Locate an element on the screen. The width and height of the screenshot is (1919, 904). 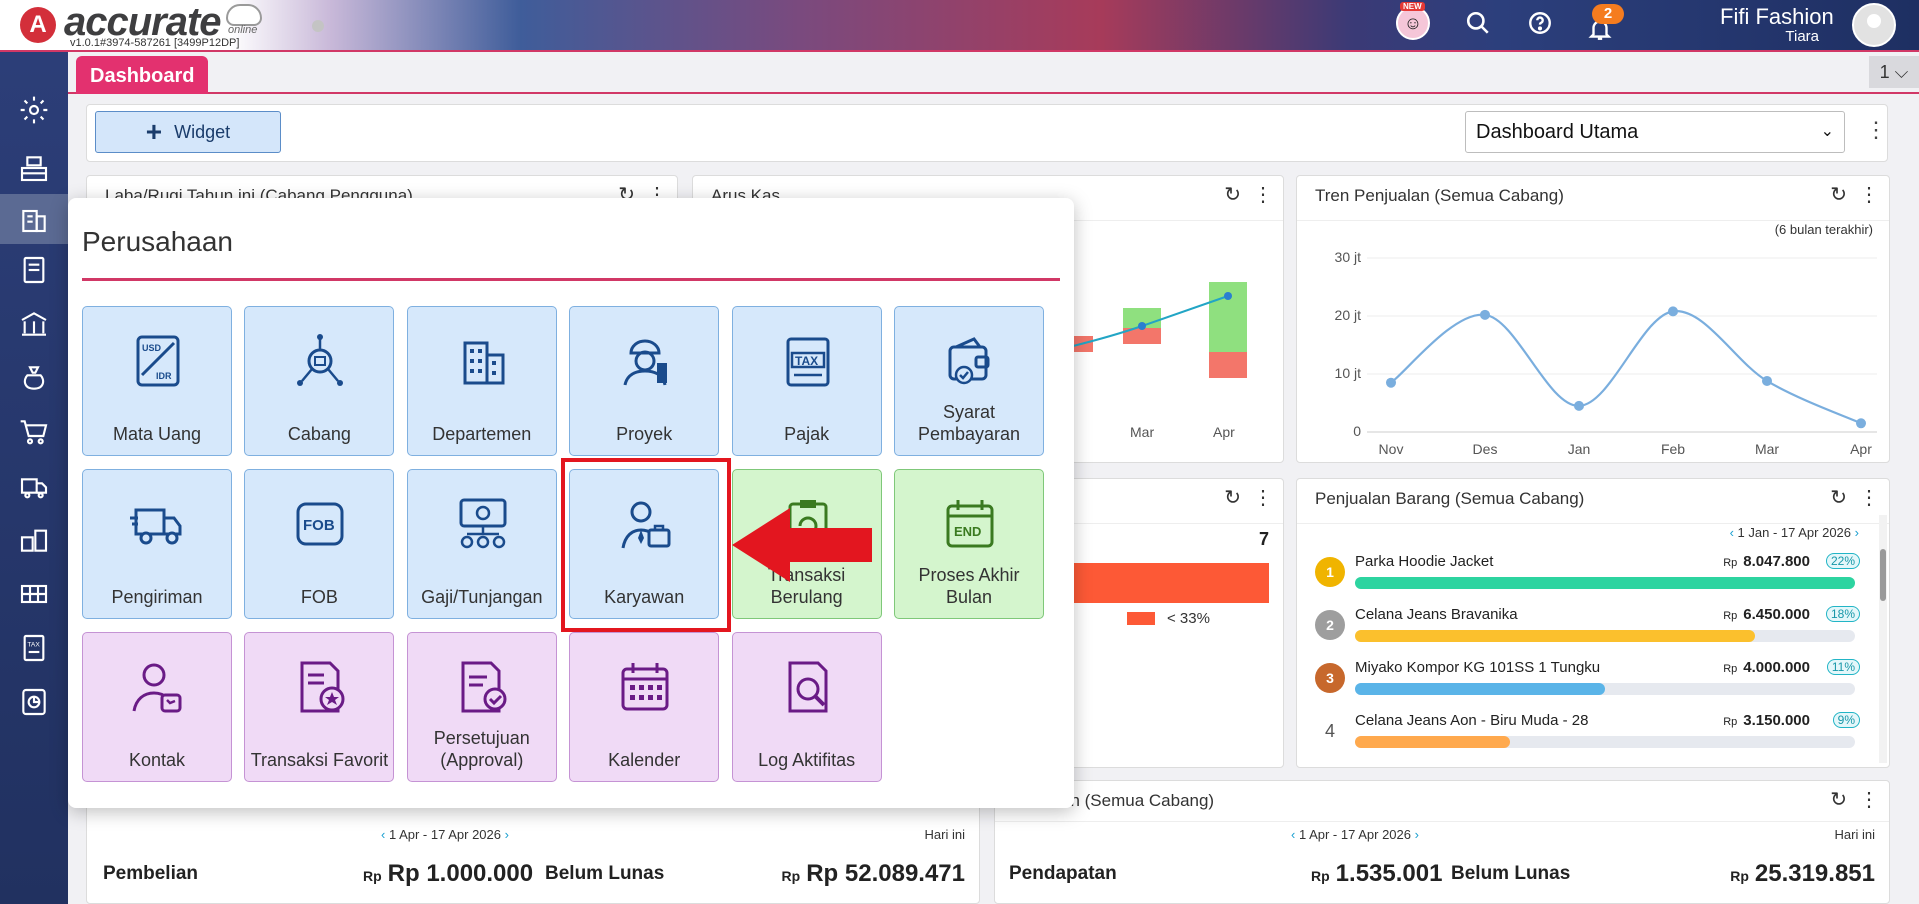
tile-mata-uang: USD IDR Mata Uang is located at coordinates (157, 381).